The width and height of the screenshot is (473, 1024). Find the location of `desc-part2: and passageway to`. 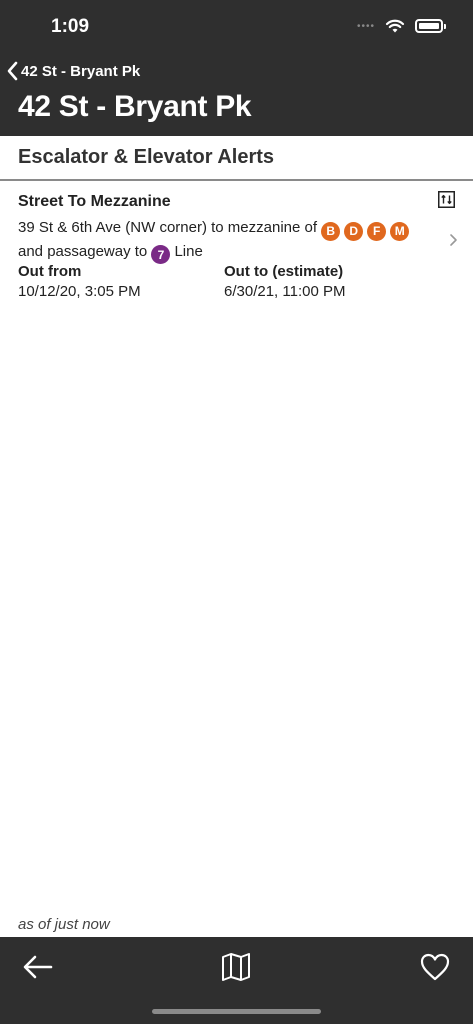

desc-part2: and passageway to is located at coordinates (83, 251).